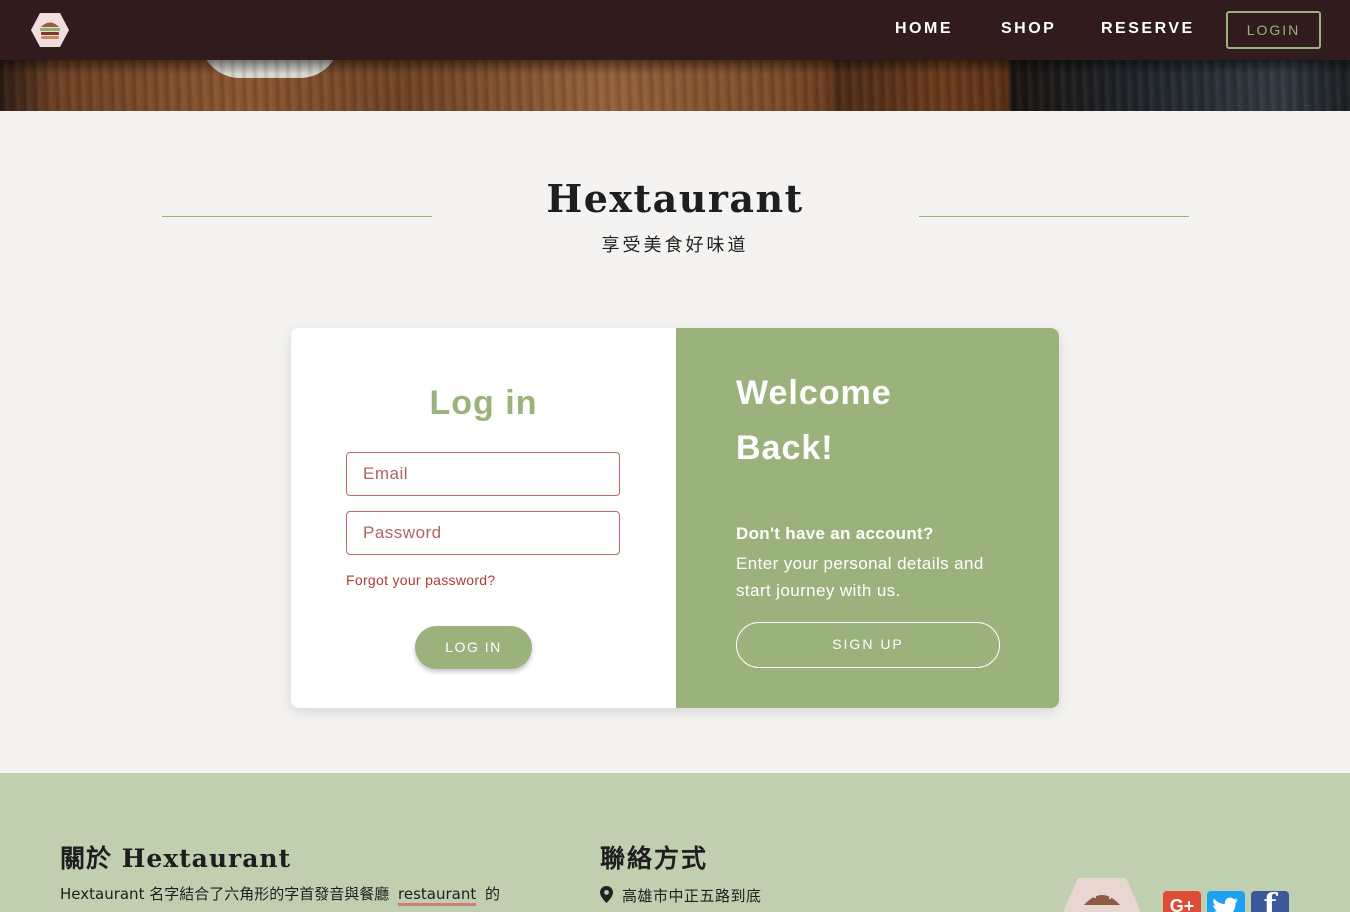  I want to click on about-heading: 關於 Hextaurant, so click(176, 858).